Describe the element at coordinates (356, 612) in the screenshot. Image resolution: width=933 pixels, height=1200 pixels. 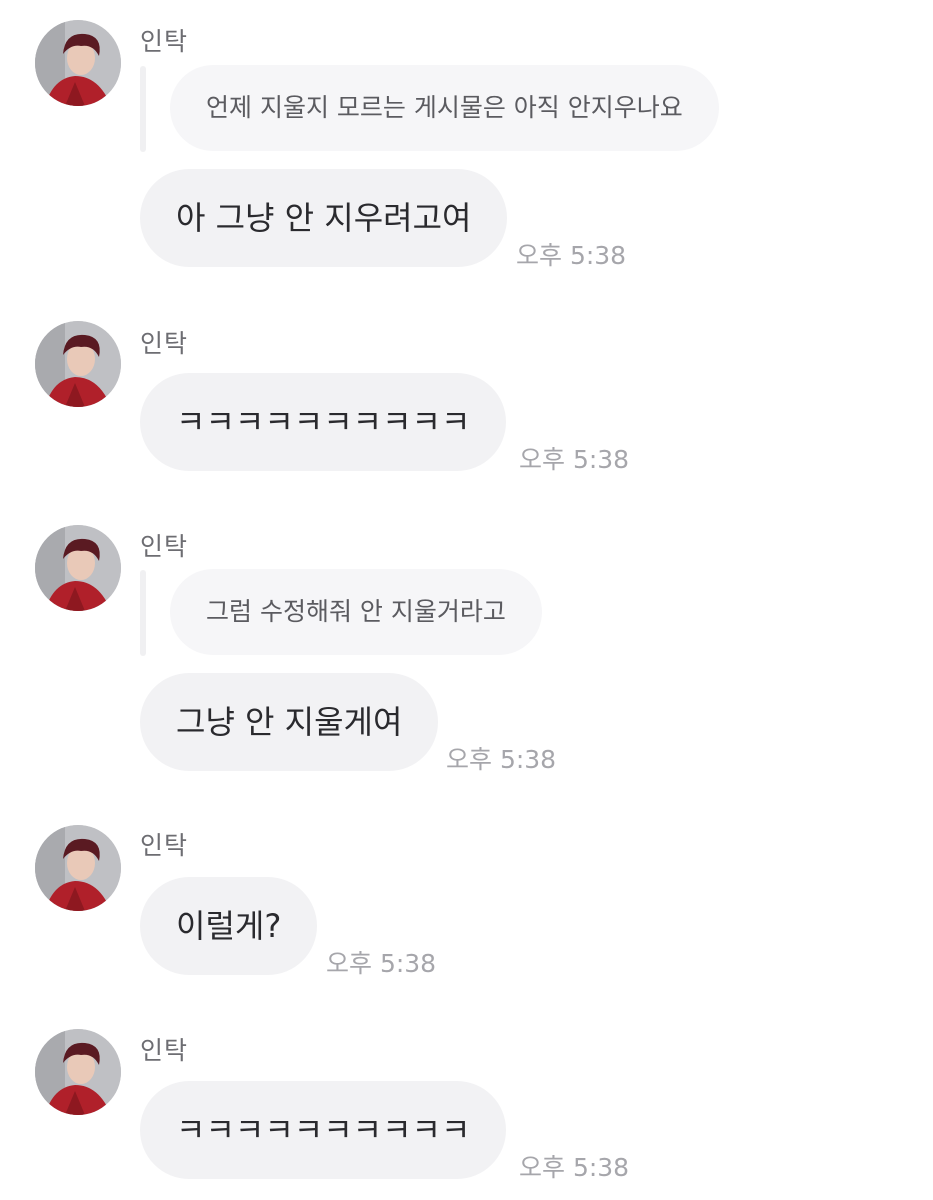
I see `quoted-message: 그럼 수정해줘 안 지울거라고` at that location.